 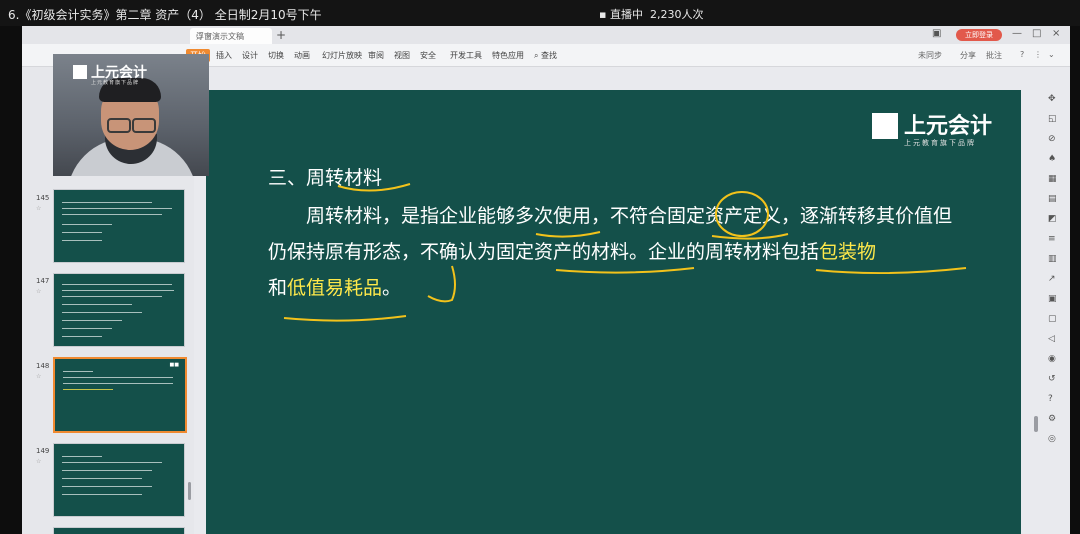 I want to click on webcam-logo-subtitle: 上元教育旗下品牌, so click(x=115, y=83).